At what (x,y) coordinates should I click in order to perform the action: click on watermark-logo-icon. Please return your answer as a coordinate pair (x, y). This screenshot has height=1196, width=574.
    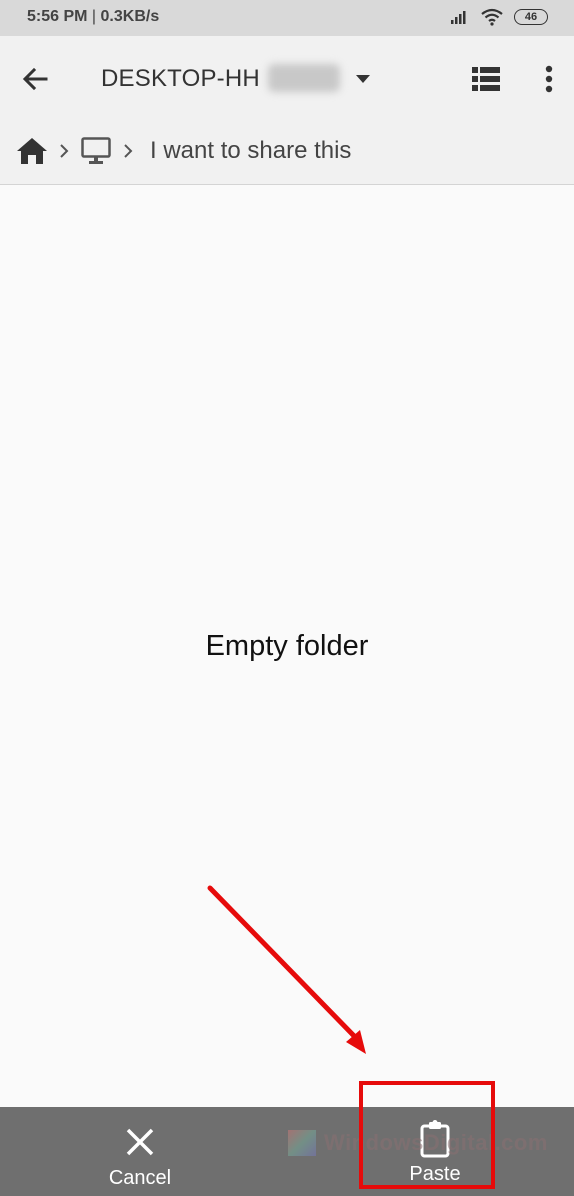
    Looking at the image, I should click on (302, 1143).